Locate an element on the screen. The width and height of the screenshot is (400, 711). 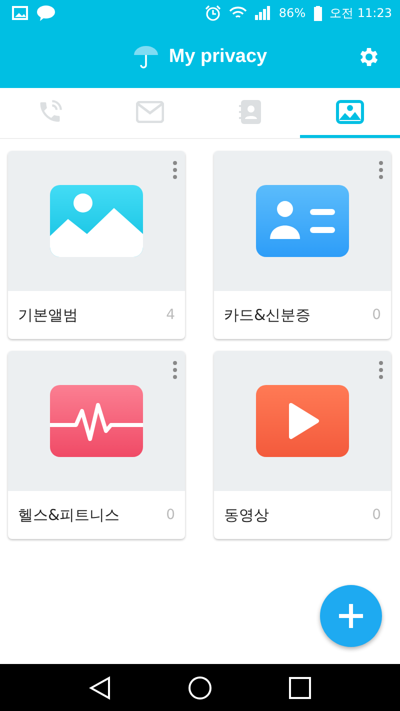
play-icon is located at coordinates (302, 421).